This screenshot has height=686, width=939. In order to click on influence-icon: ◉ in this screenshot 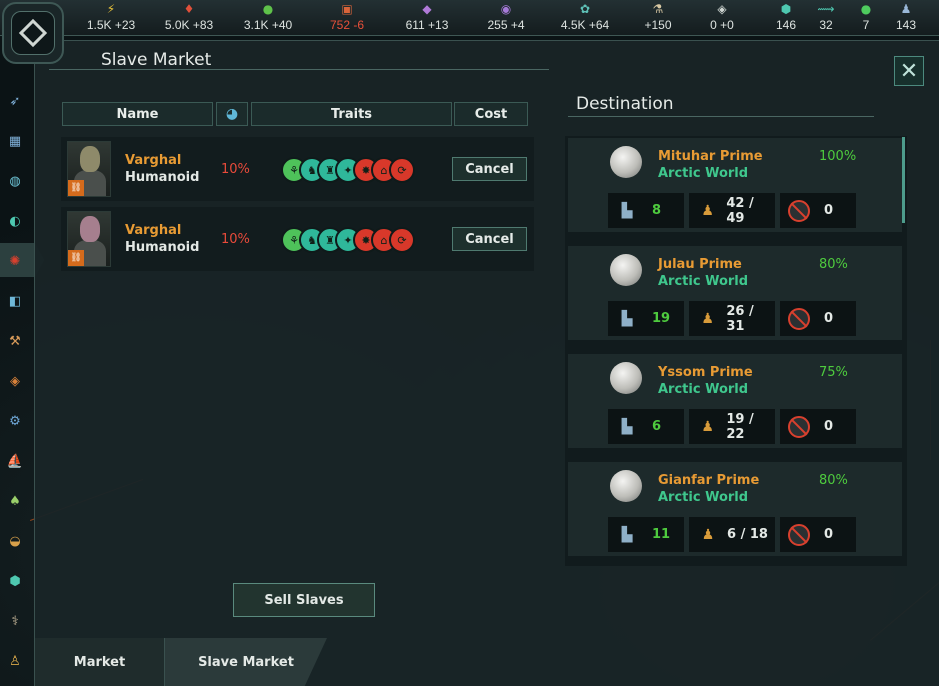, I will do `click(506, 9)`.